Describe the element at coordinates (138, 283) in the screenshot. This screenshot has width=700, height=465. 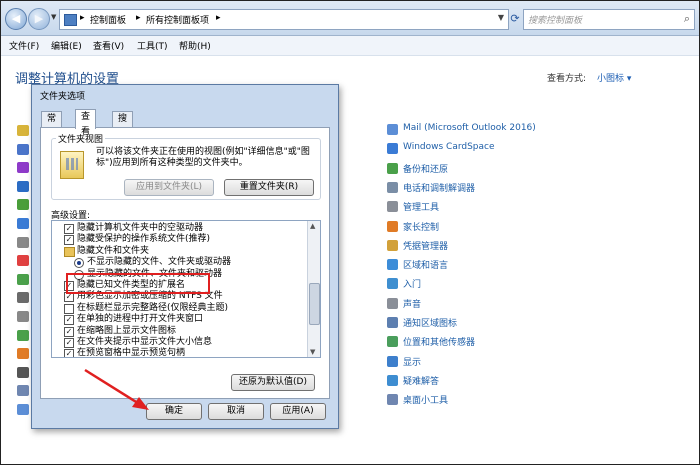
I see `annotation-highlight-box` at that location.